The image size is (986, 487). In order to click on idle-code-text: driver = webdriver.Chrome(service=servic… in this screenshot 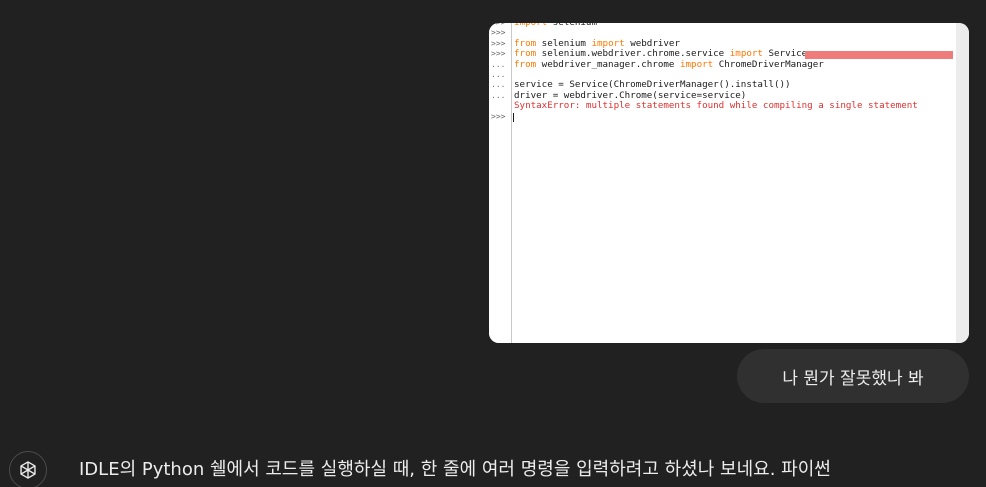, I will do `click(630, 95)`.